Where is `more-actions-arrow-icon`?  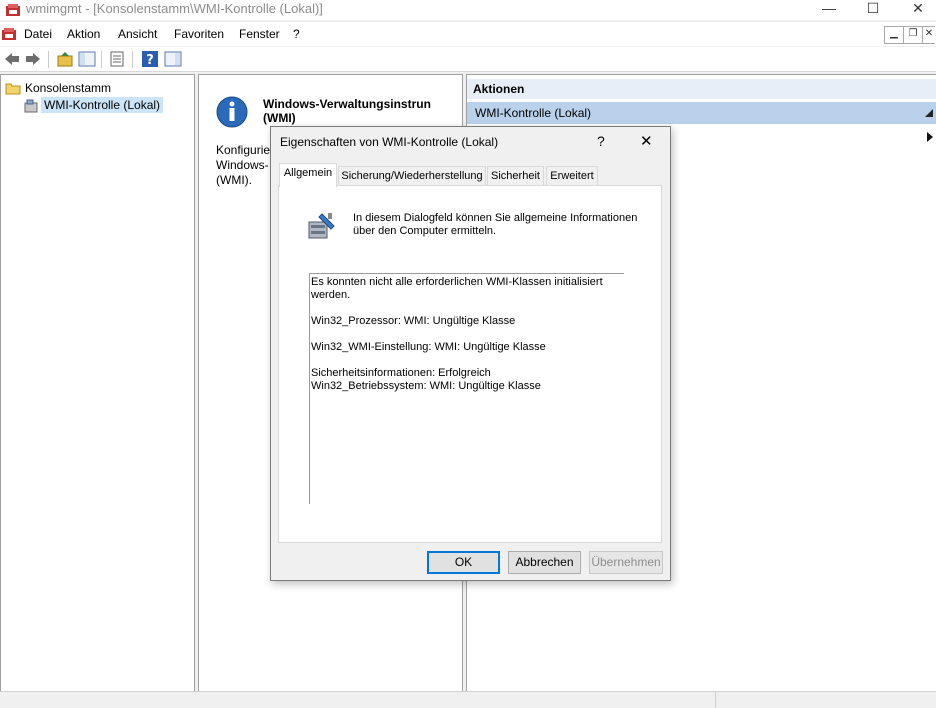 more-actions-arrow-icon is located at coordinates (930, 137).